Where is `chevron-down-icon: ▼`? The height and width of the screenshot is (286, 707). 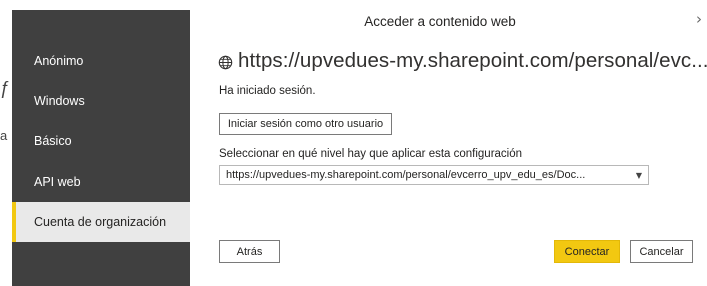
chevron-down-icon: ▼ is located at coordinates (639, 175).